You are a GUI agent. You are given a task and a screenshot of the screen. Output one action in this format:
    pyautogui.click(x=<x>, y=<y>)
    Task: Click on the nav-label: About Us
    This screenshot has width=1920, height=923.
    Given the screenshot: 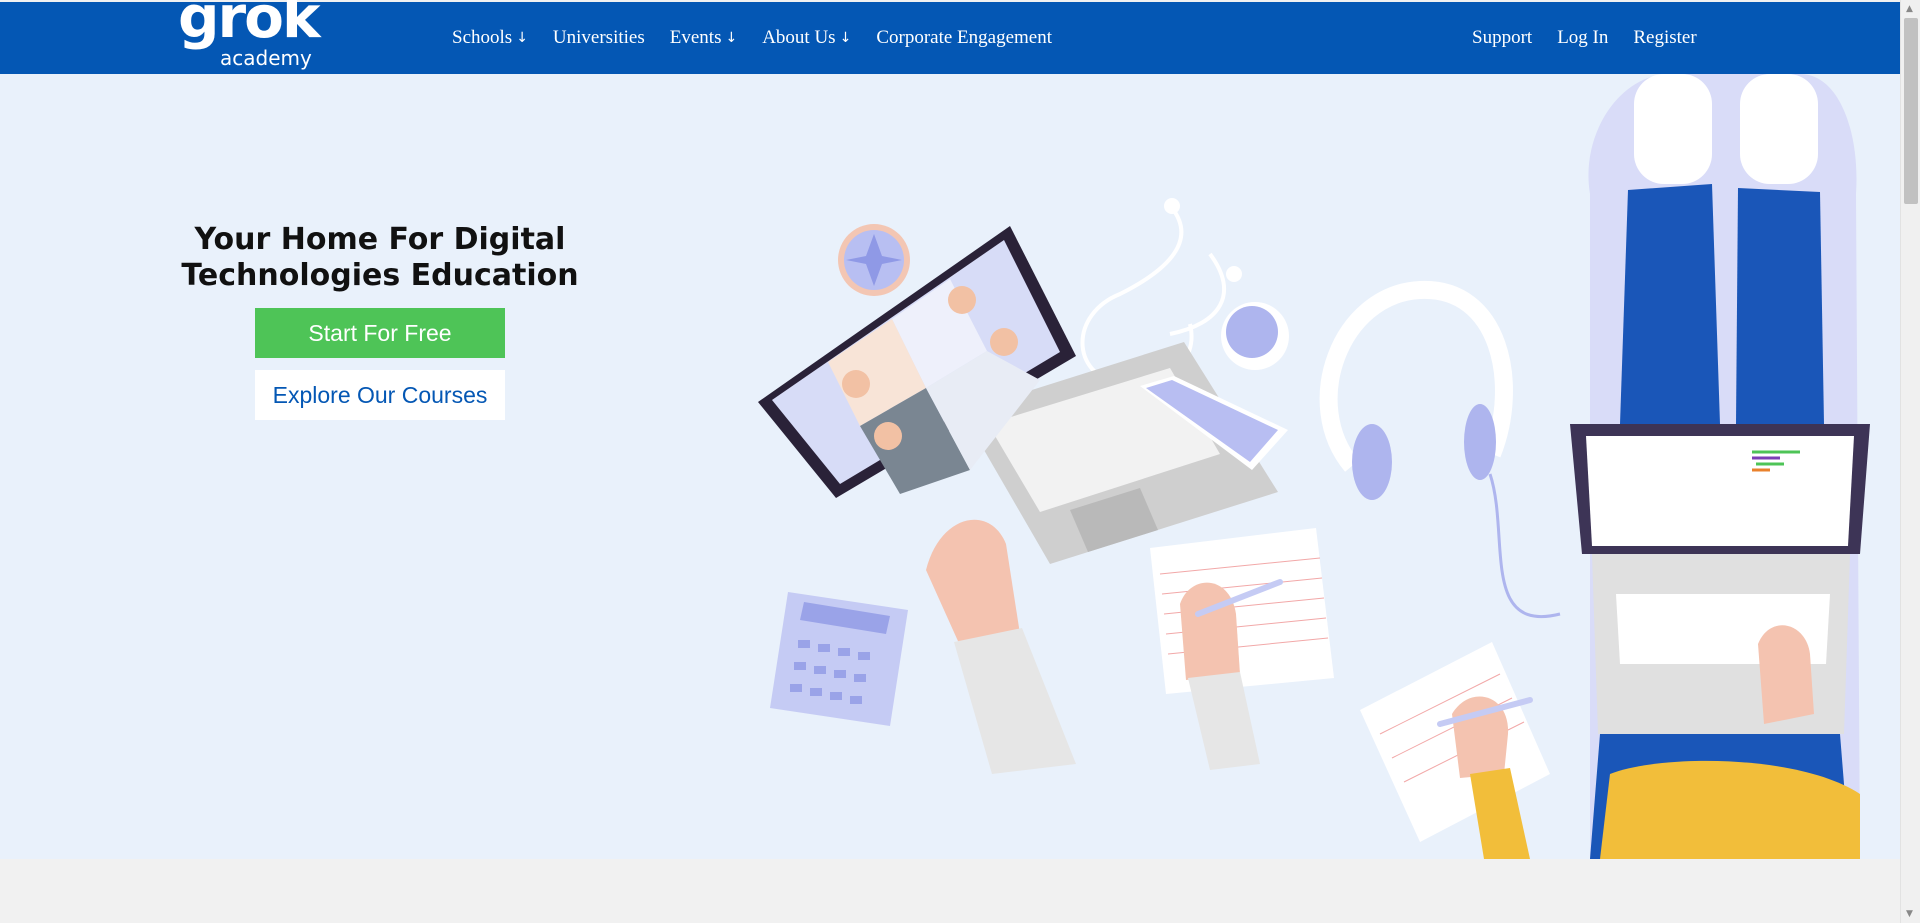 What is the action you would take?
    pyautogui.click(x=799, y=37)
    